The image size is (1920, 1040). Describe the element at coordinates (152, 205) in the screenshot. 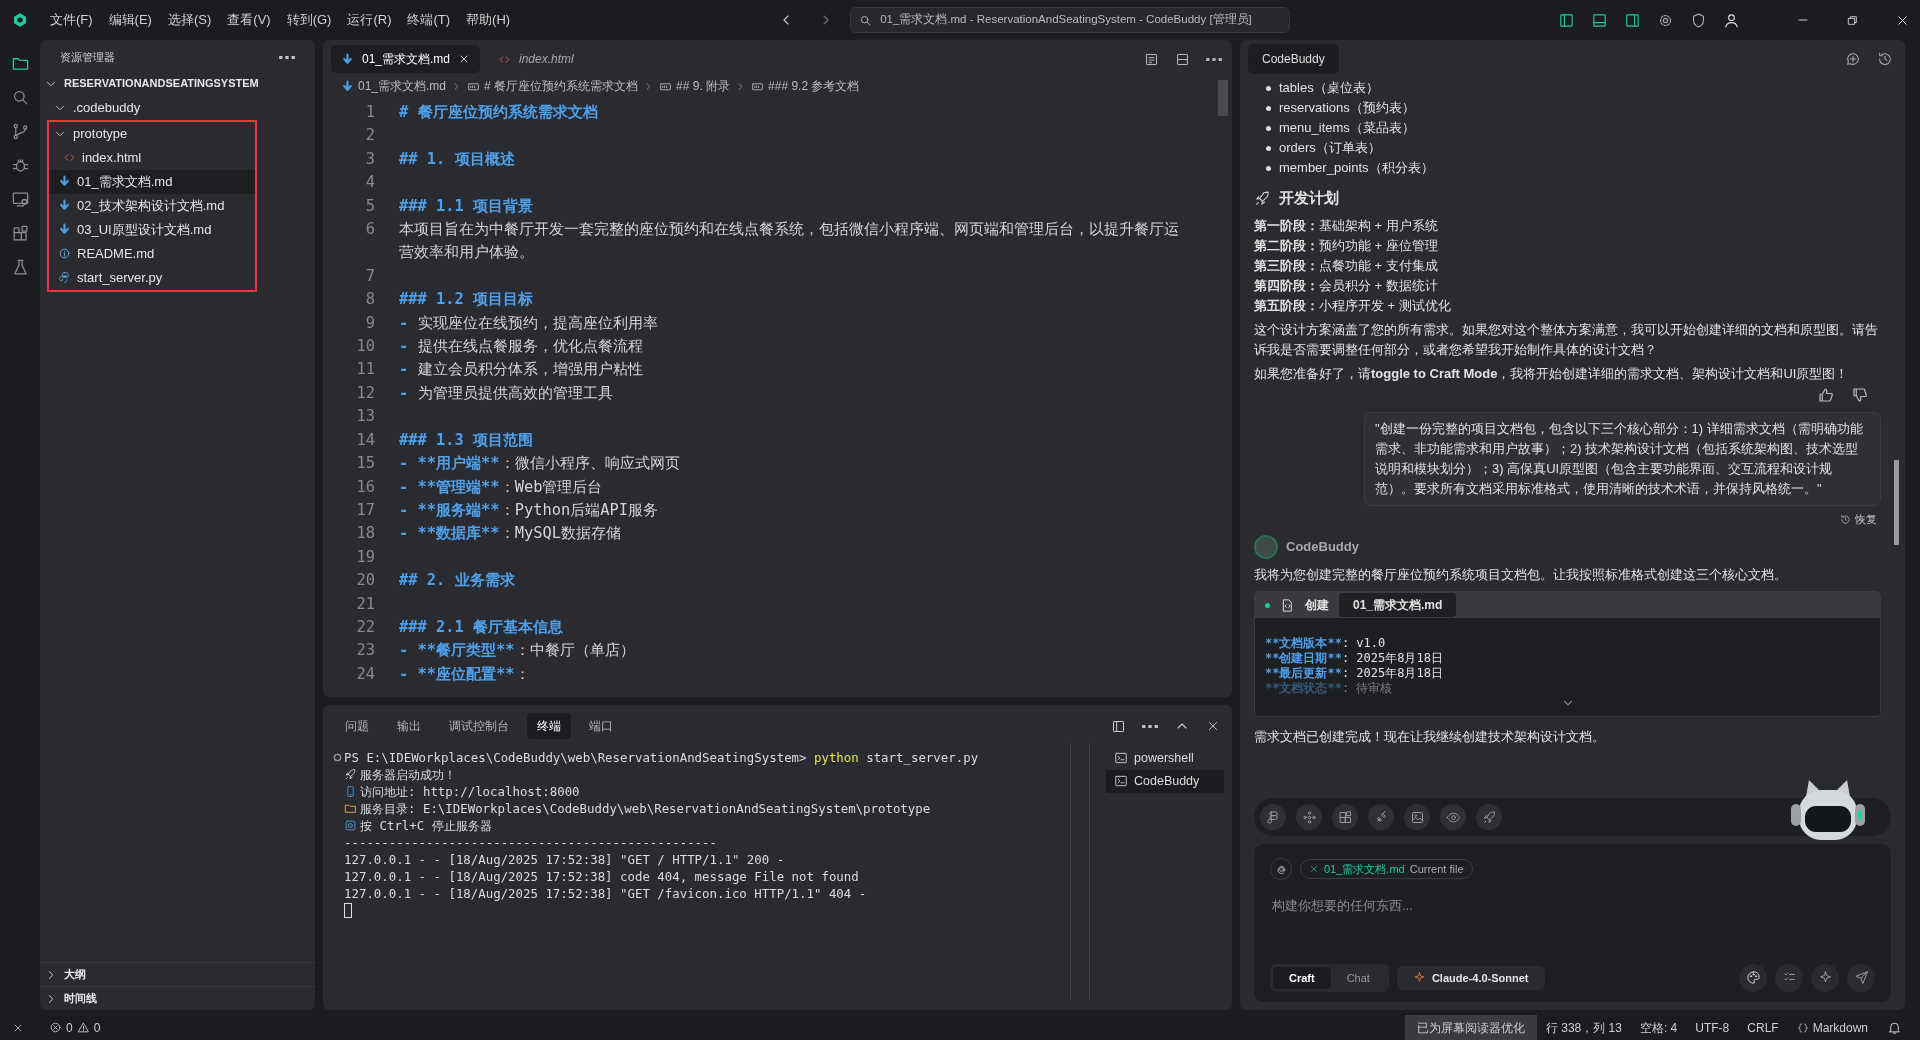

I see `tree-item: 02_技术架构设计文档.md` at that location.